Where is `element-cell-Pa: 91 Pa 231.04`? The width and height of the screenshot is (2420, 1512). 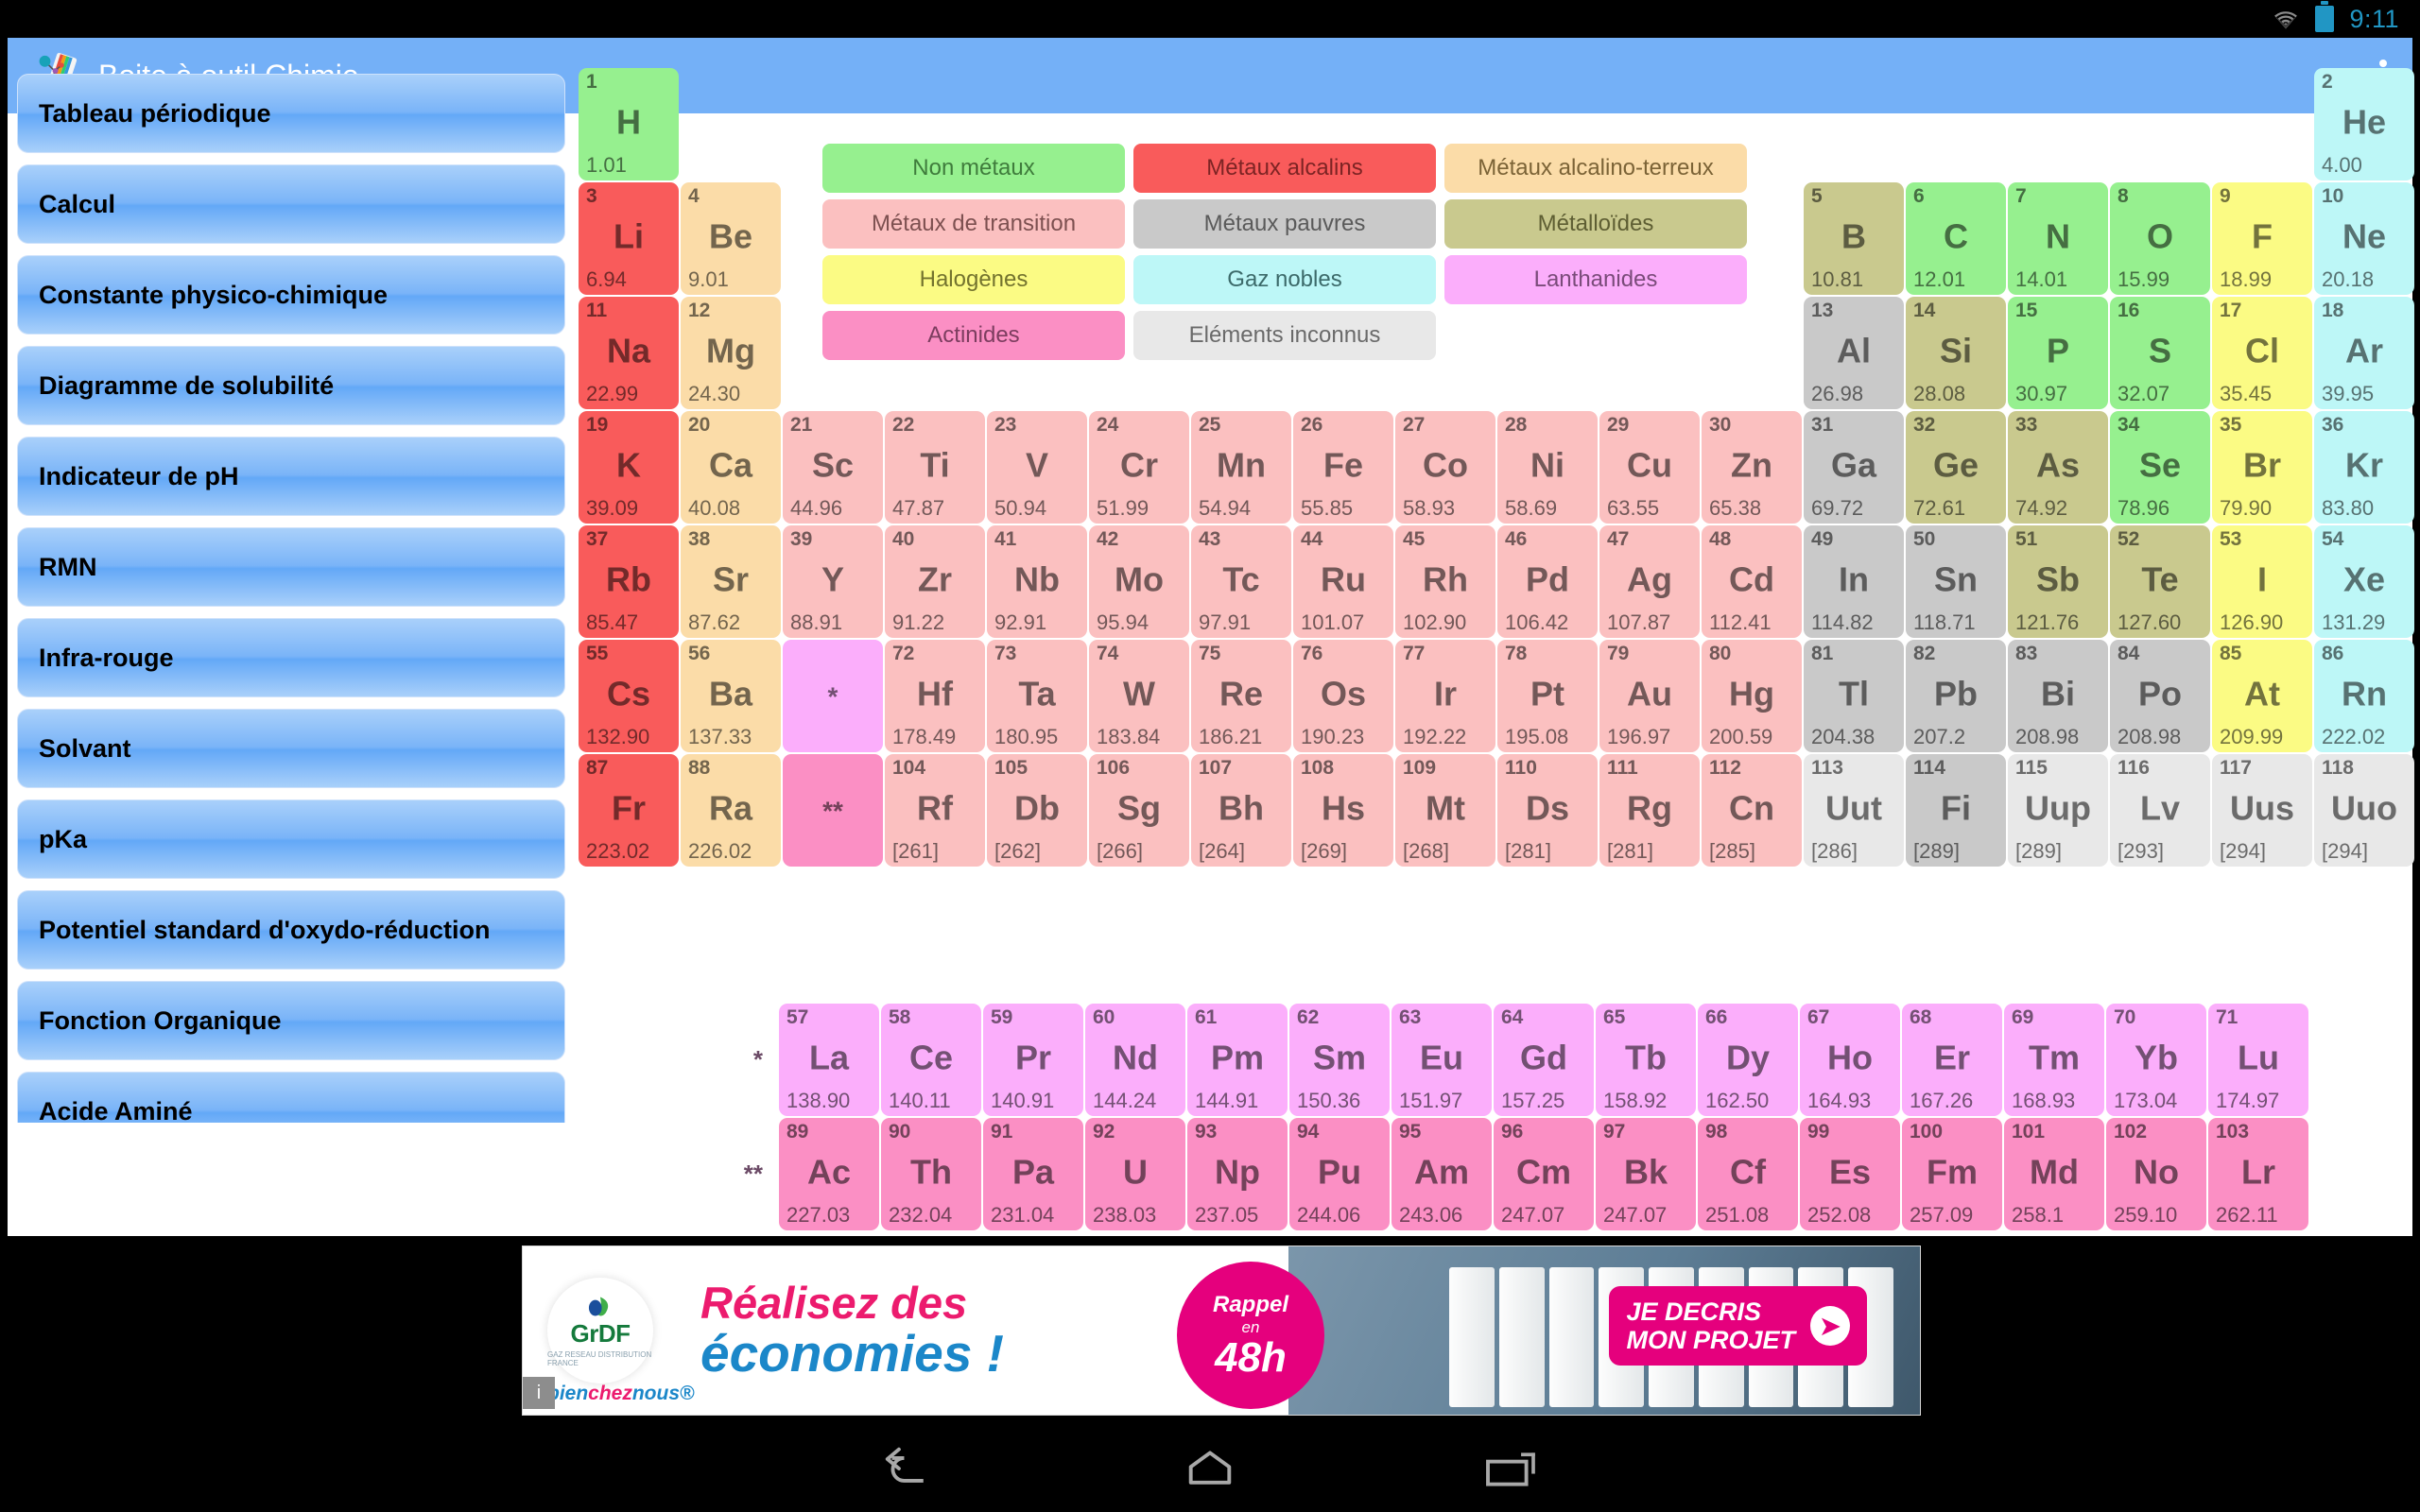 element-cell-Pa: 91 Pa 231.04 is located at coordinates (1033, 1174).